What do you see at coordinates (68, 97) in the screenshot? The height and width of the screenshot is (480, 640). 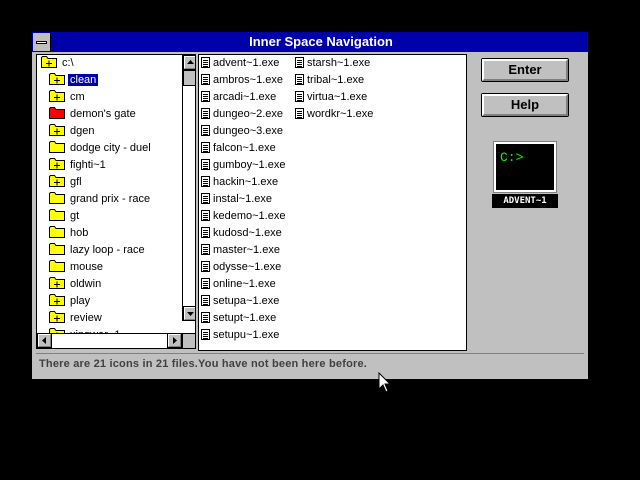 I see `tree-item: cm` at bounding box center [68, 97].